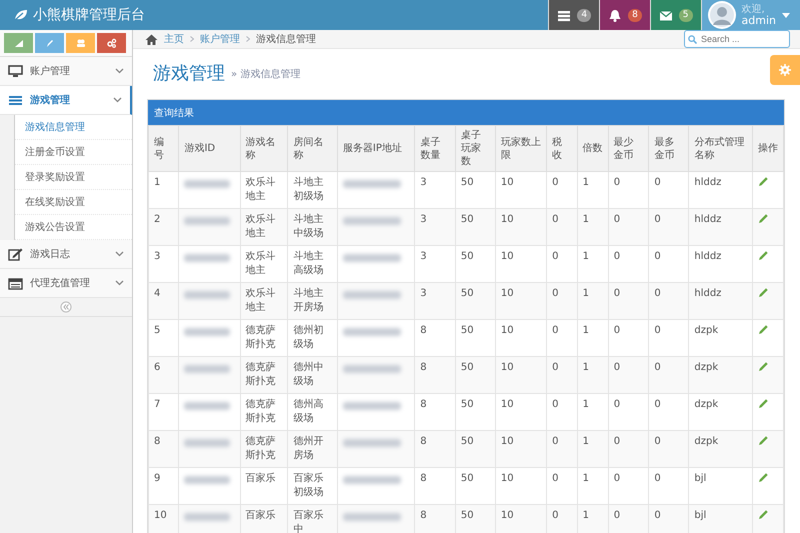 This screenshot has height=533, width=800. Describe the element at coordinates (675, 15) in the screenshot. I see `notification-button: 5` at that location.